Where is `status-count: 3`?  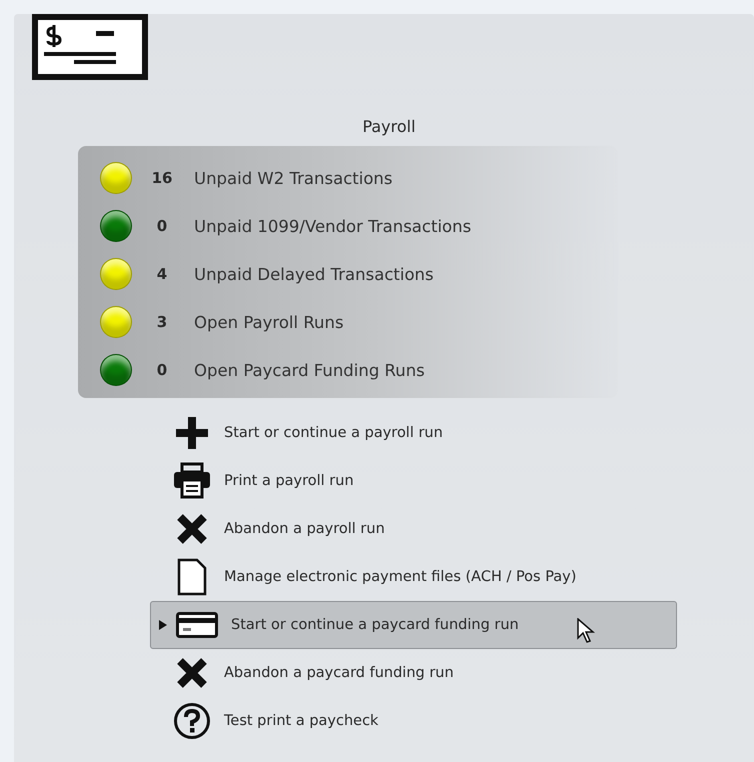 status-count: 3 is located at coordinates (162, 322).